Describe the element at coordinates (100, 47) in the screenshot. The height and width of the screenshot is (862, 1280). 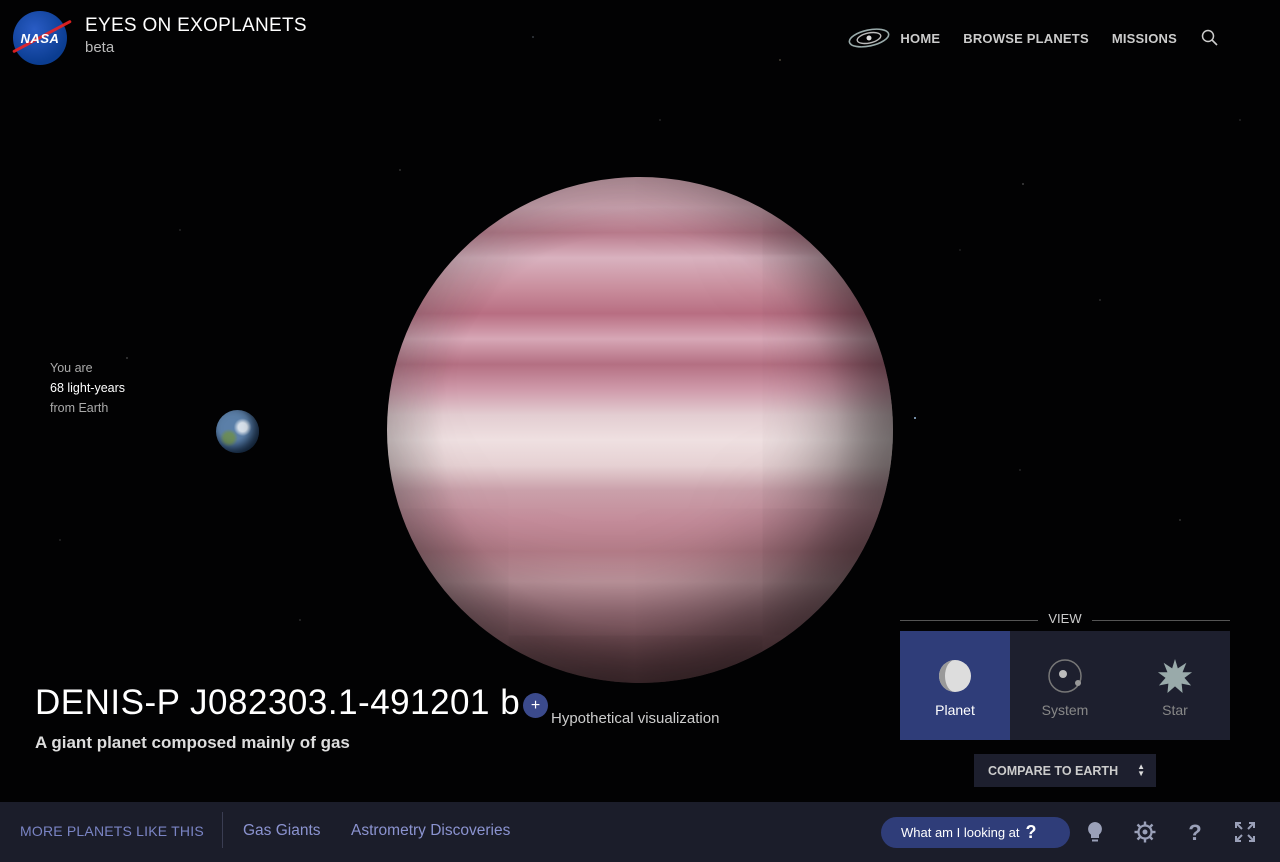
I see `app-subtitle: beta` at that location.